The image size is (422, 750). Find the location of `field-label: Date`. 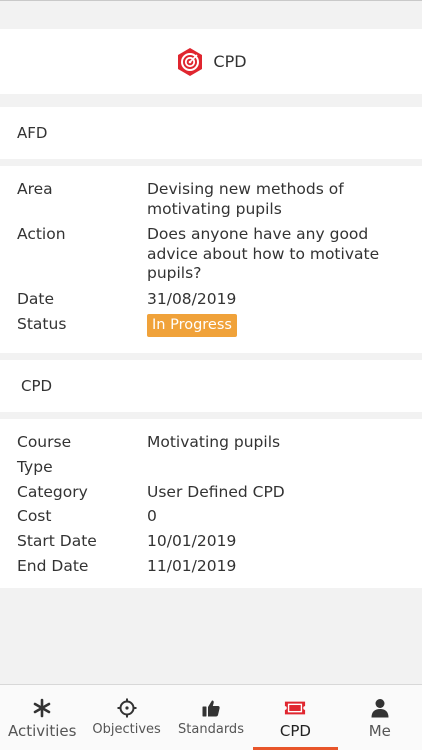

field-label: Date is located at coordinates (36, 299).